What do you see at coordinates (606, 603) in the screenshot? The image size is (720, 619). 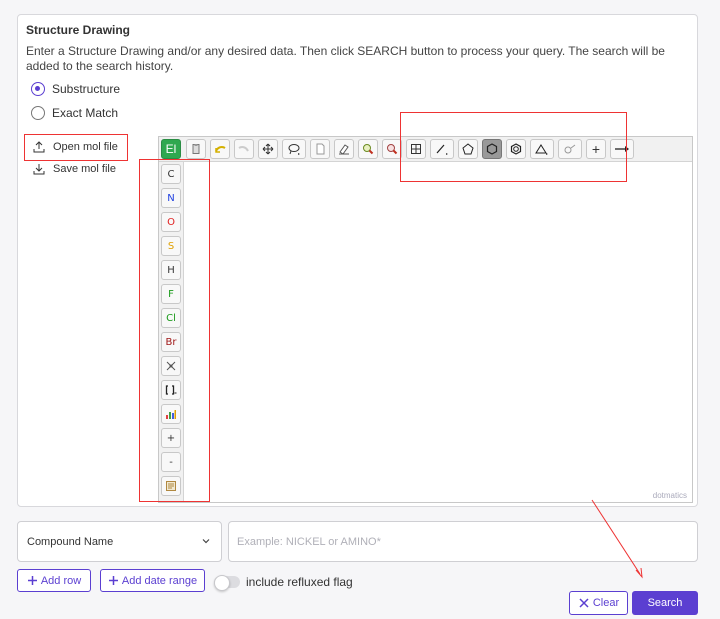 I see `clear-label: Clear` at bounding box center [606, 603].